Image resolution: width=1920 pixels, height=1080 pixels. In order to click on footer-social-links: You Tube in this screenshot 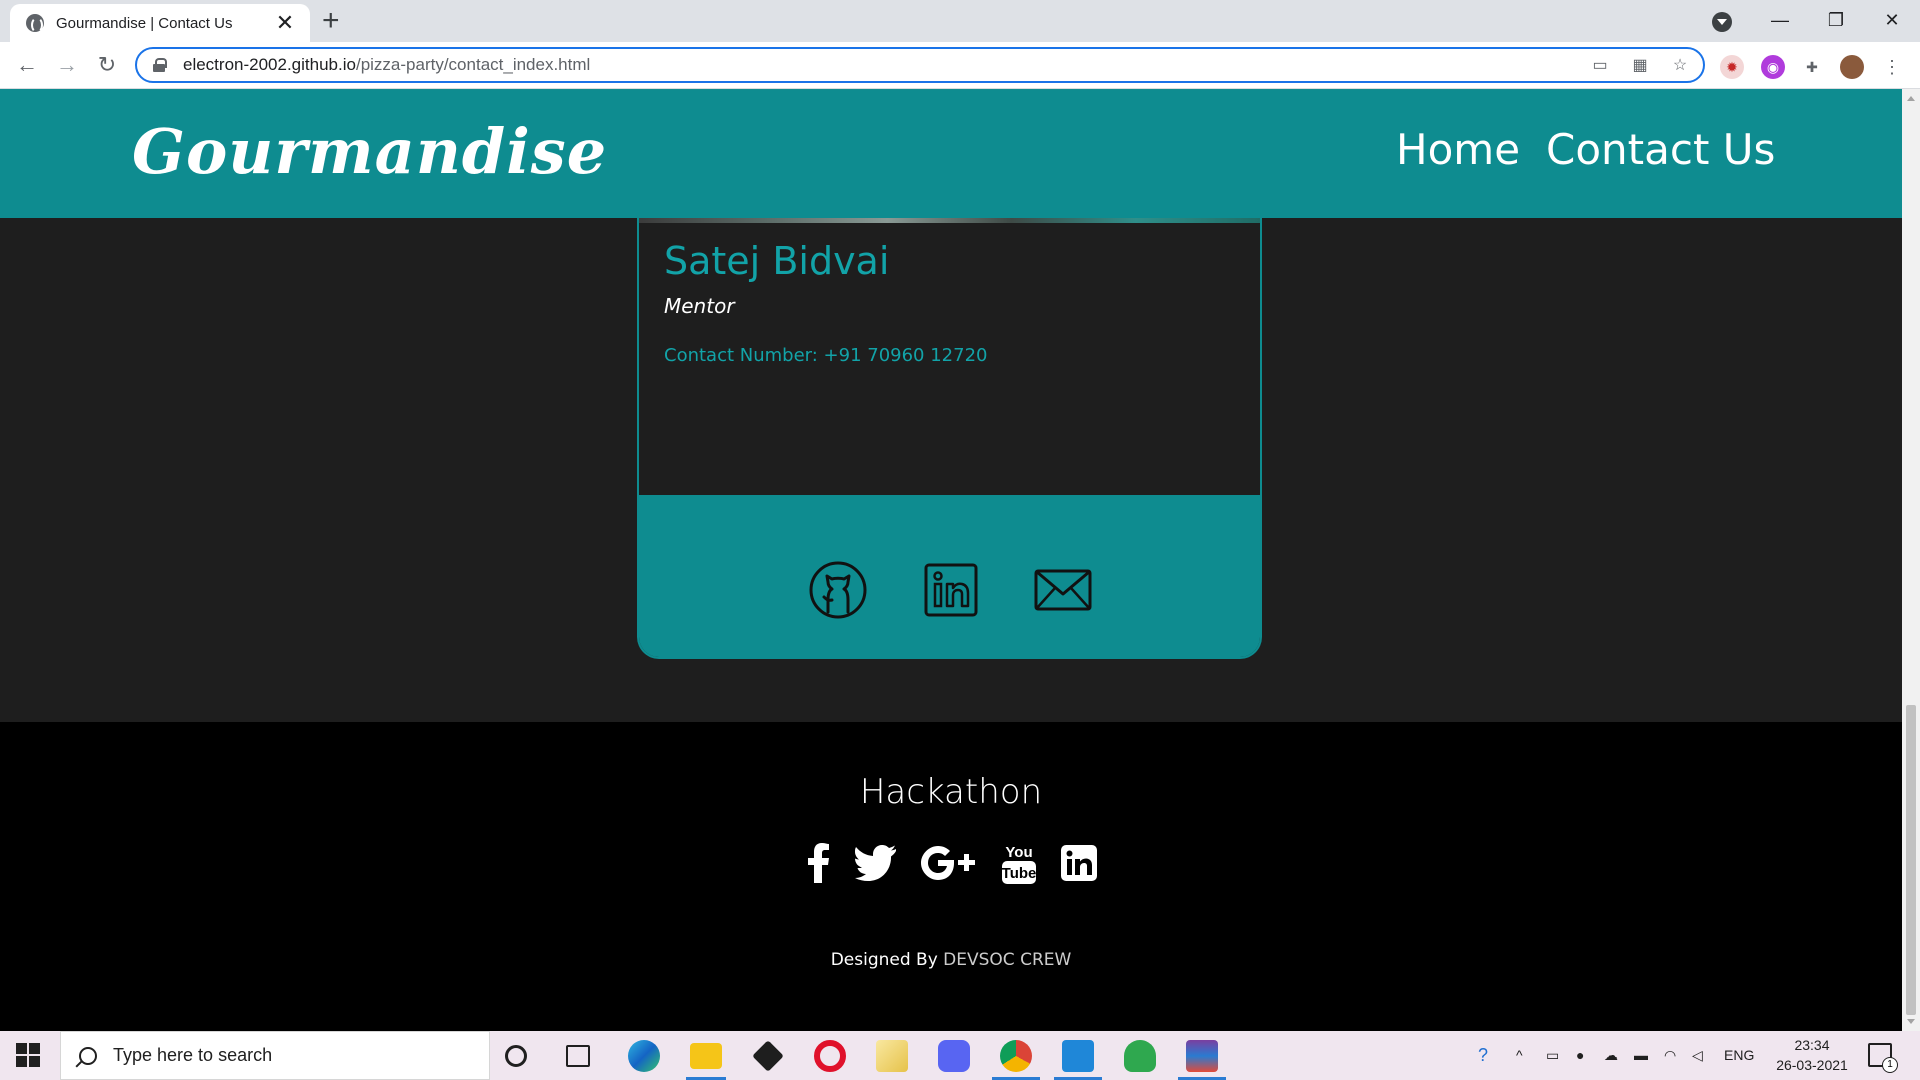, I will do `click(951, 863)`.